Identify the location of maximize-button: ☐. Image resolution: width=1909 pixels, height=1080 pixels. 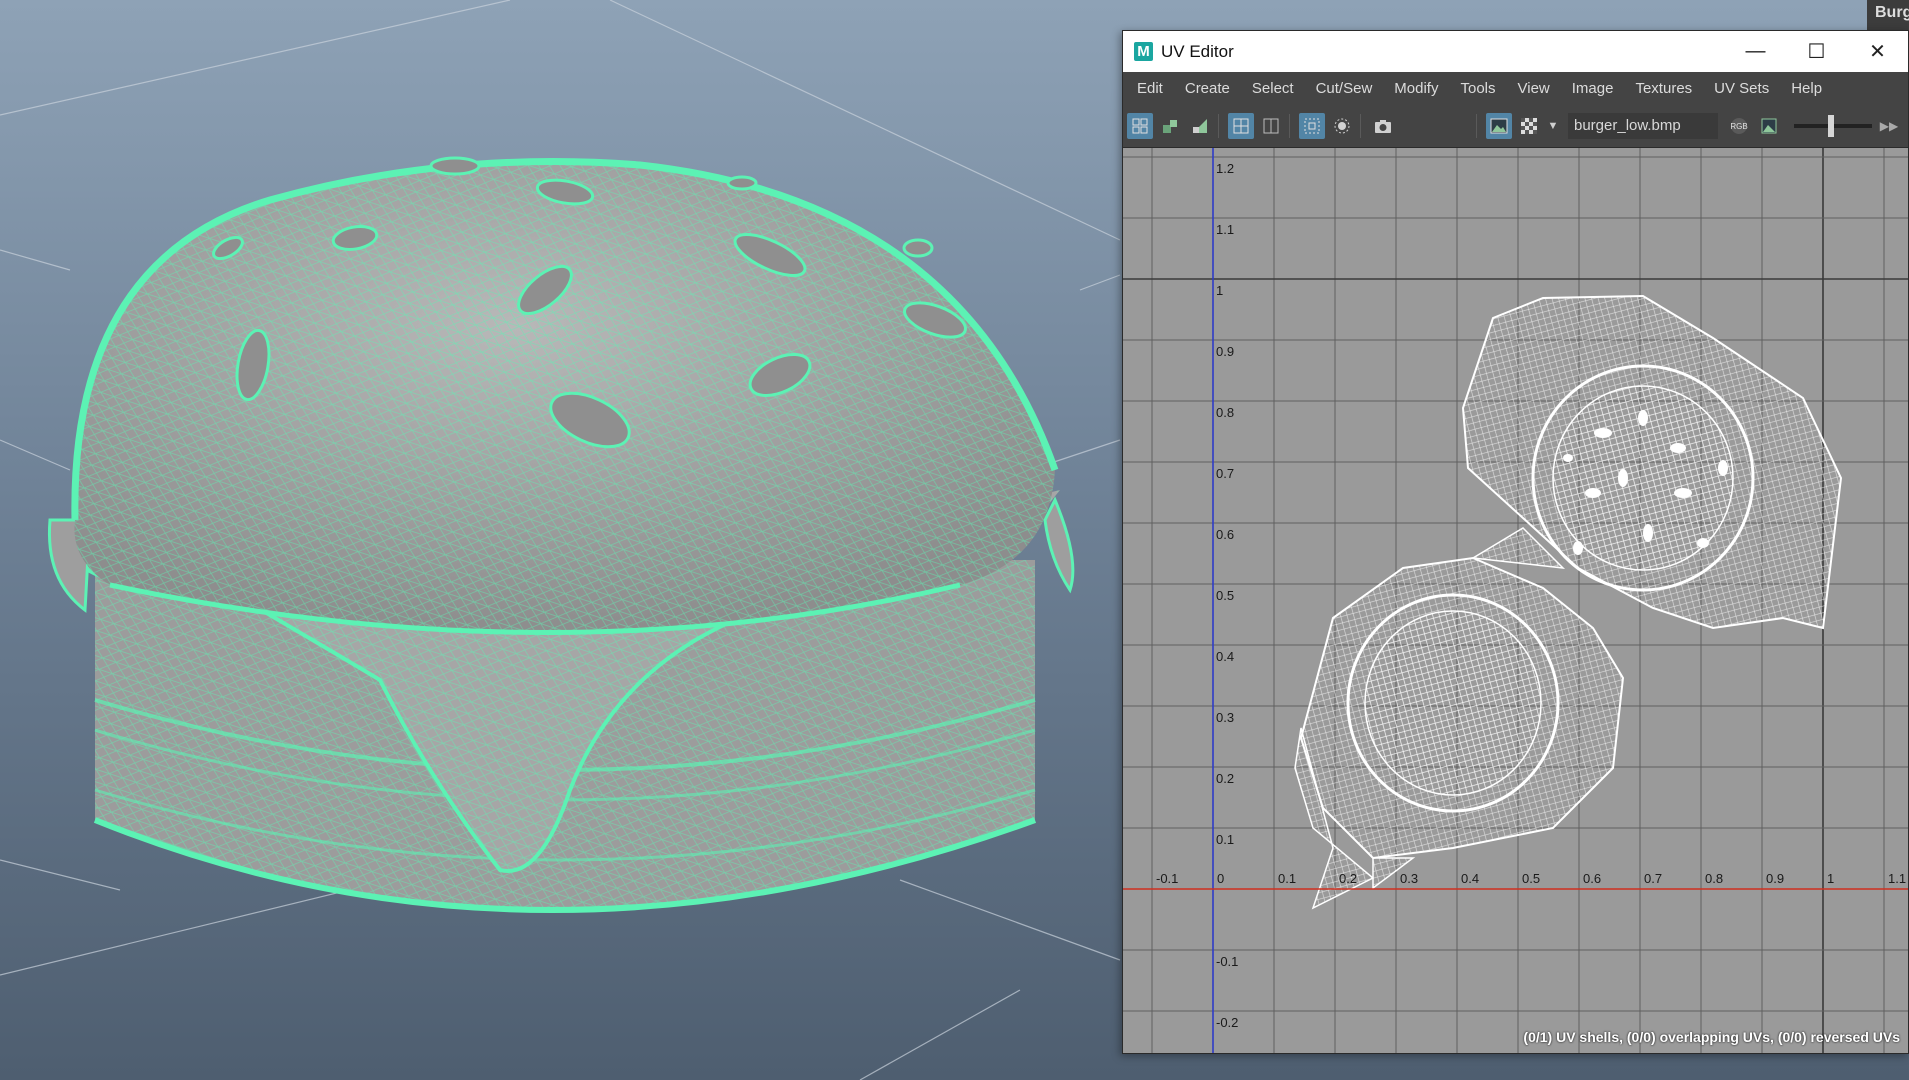
(1816, 51).